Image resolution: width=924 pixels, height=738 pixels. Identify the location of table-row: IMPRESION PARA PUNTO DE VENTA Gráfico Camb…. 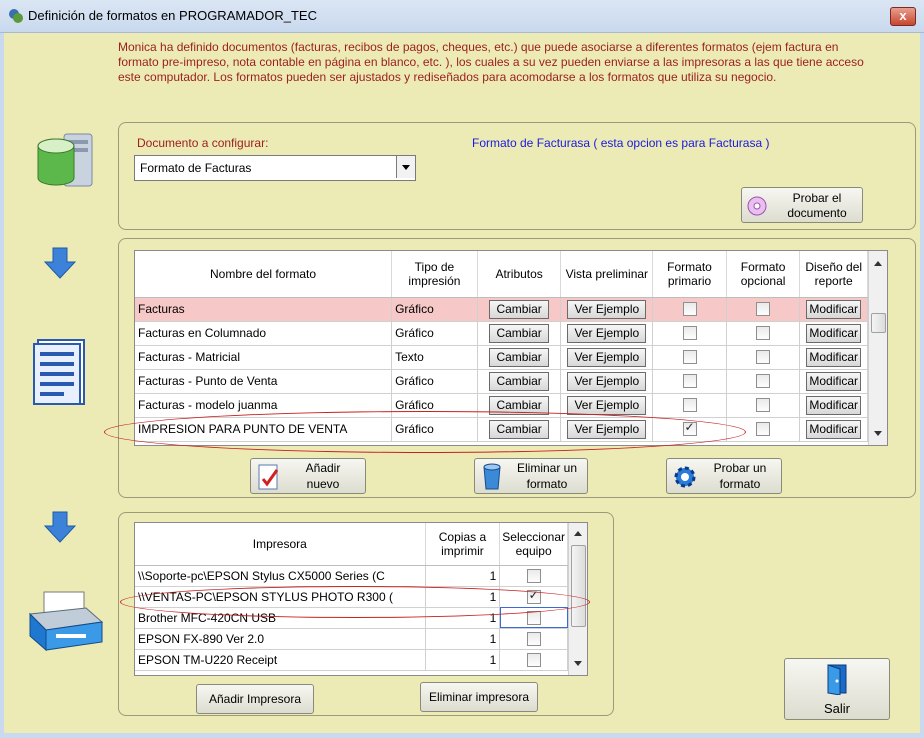
(501, 429).